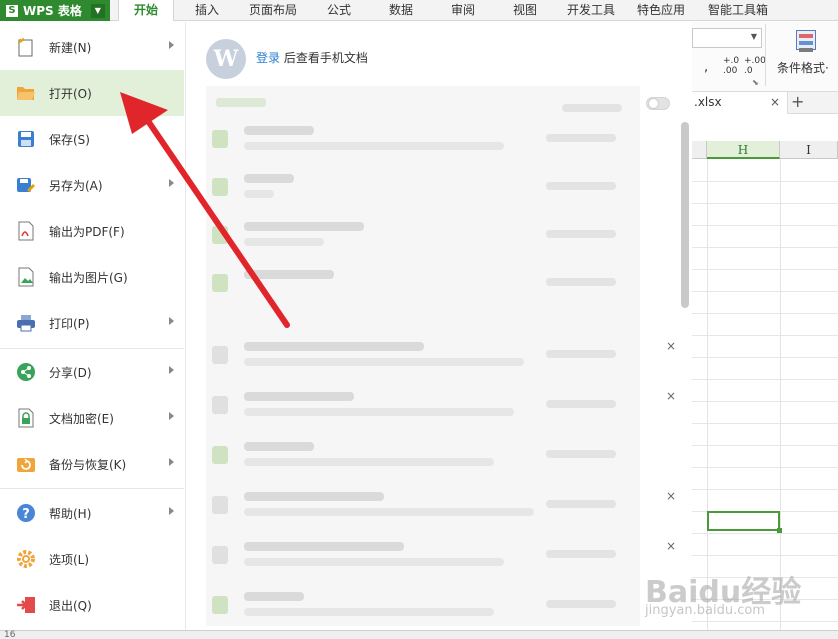 Image resolution: width=838 pixels, height=639 pixels. I want to click on tab-data: 数据, so click(401, 10).